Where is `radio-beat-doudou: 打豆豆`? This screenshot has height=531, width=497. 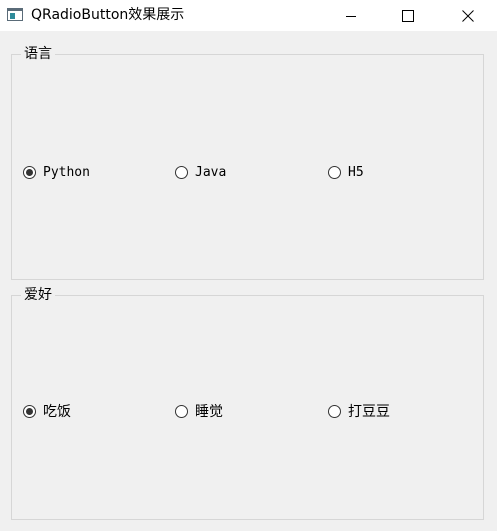
radio-beat-doudou: 打豆豆 is located at coordinates (359, 411).